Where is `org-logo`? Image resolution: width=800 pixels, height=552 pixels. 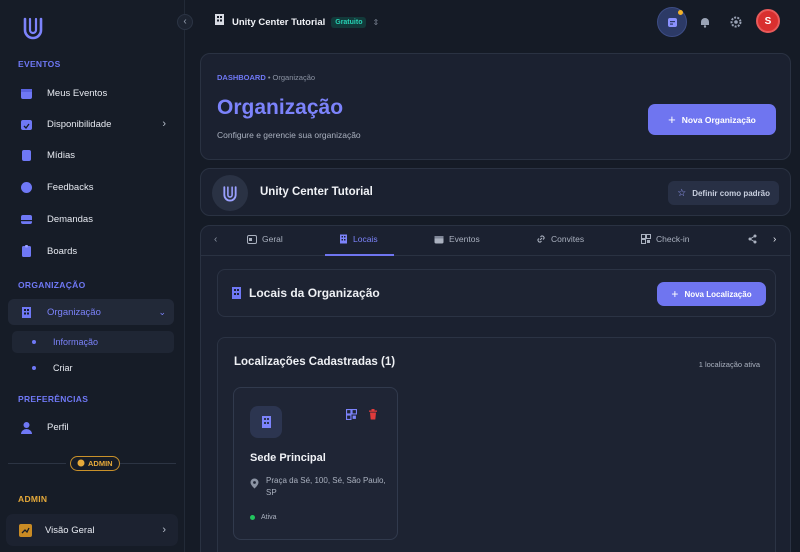 org-logo is located at coordinates (230, 193).